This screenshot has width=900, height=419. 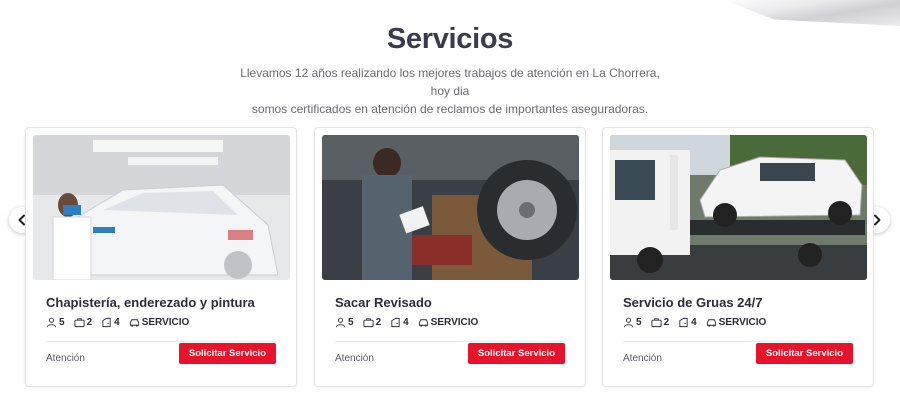 I want to click on card-title: Chapistería, enderezado y pintura, so click(x=150, y=302).